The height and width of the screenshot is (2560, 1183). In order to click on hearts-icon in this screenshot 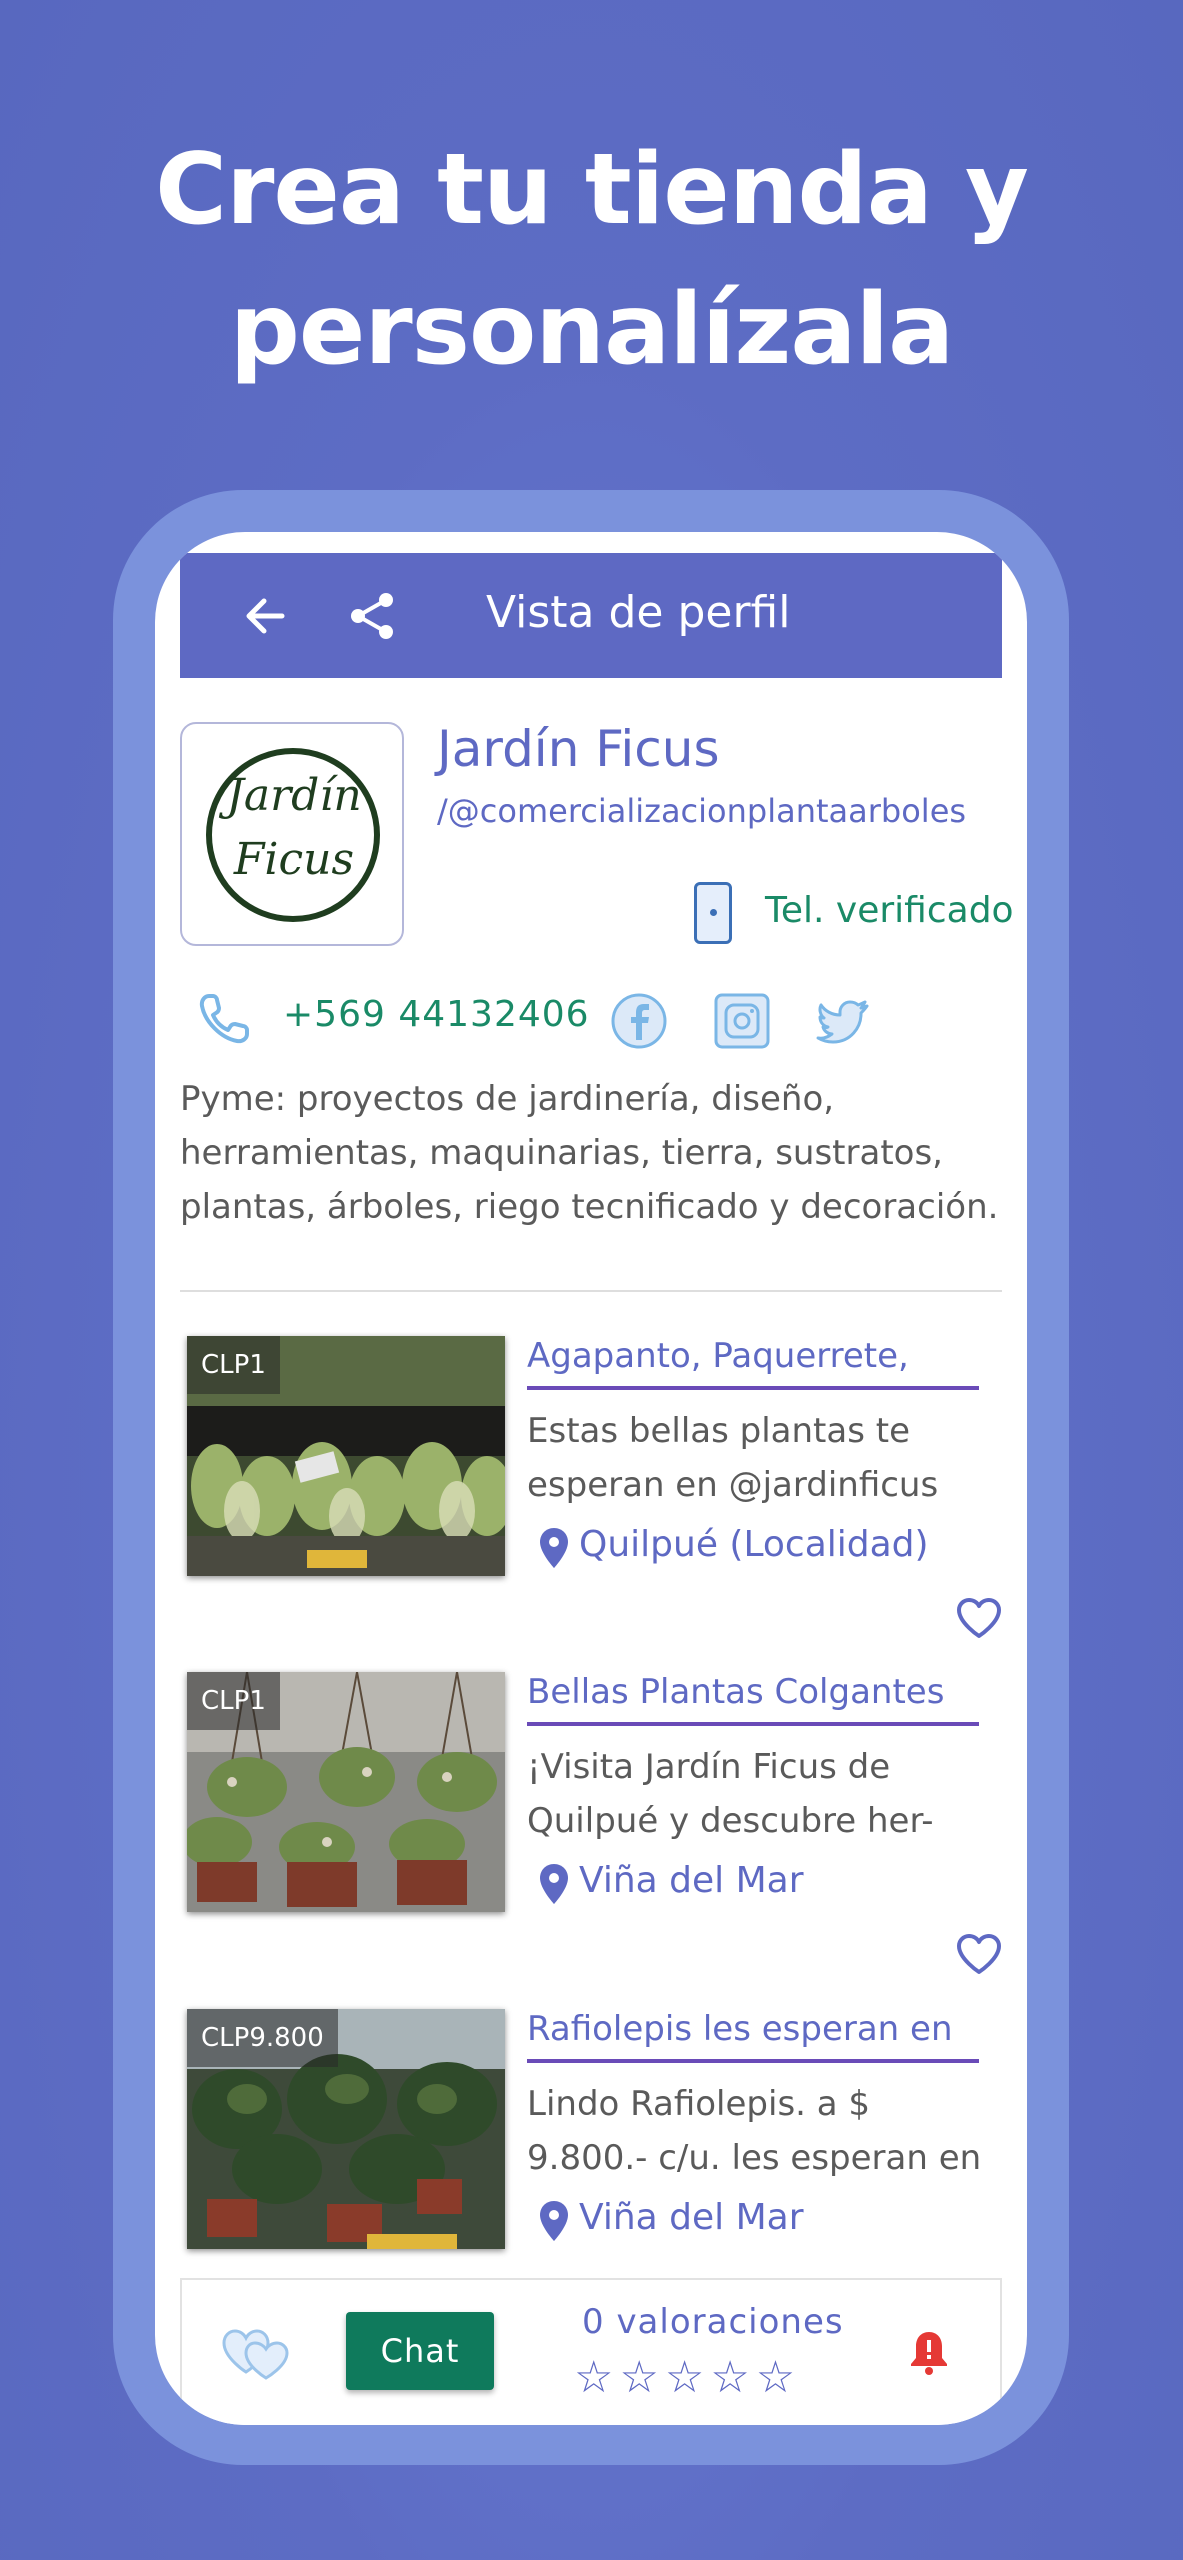, I will do `click(256, 2352)`.